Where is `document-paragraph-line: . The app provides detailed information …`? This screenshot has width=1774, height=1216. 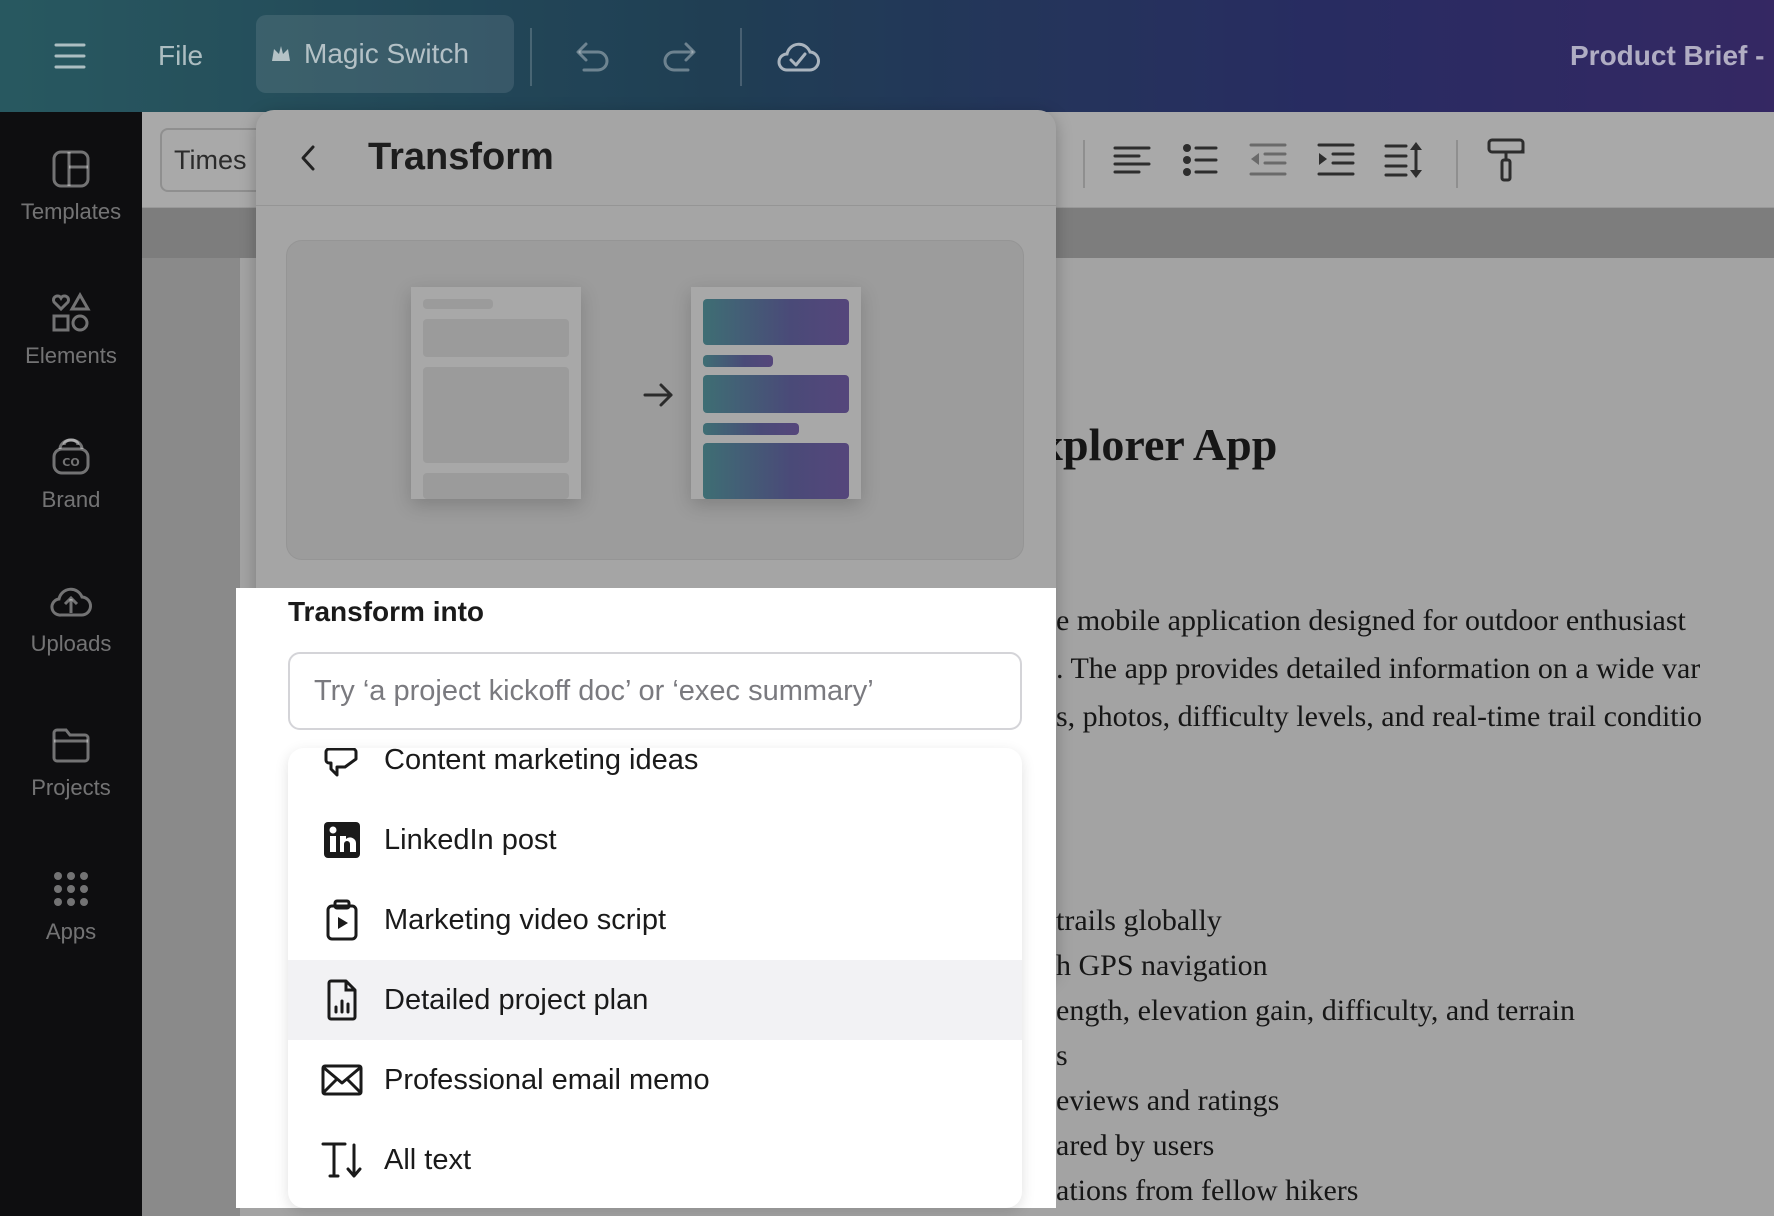
document-paragraph-line: . The app provides detailed information … is located at coordinates (1378, 668).